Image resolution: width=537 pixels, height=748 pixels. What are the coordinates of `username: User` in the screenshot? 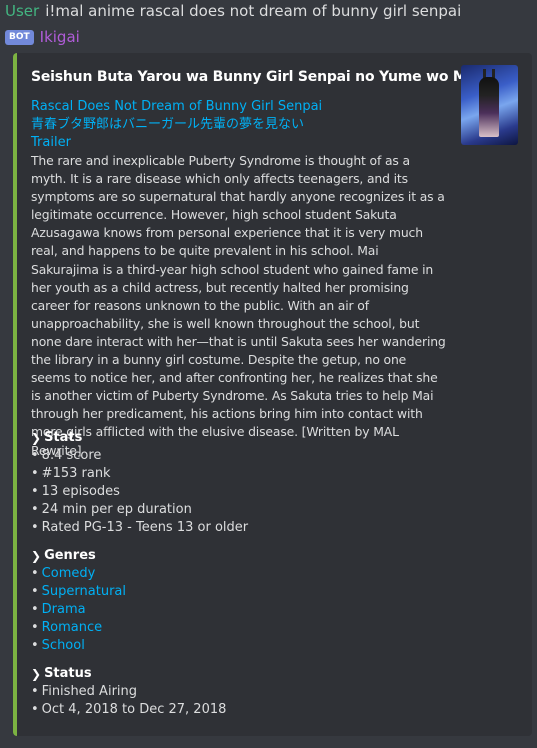 It's located at (22, 11).